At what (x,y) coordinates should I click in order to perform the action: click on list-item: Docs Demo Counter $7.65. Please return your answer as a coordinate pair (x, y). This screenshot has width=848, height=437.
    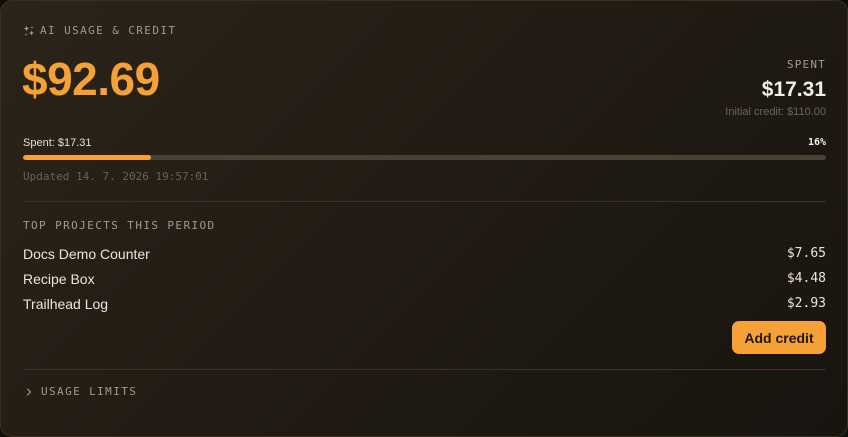
    Looking at the image, I should click on (424, 253).